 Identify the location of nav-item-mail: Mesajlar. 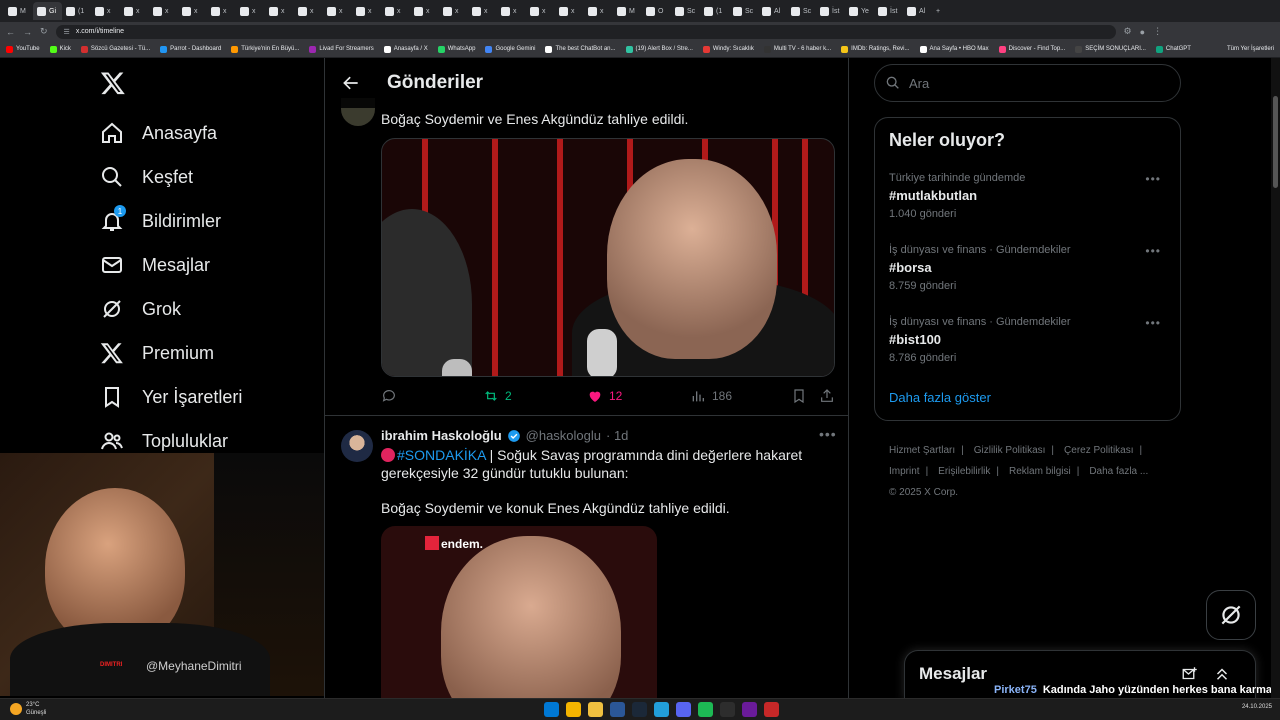
(155, 265).